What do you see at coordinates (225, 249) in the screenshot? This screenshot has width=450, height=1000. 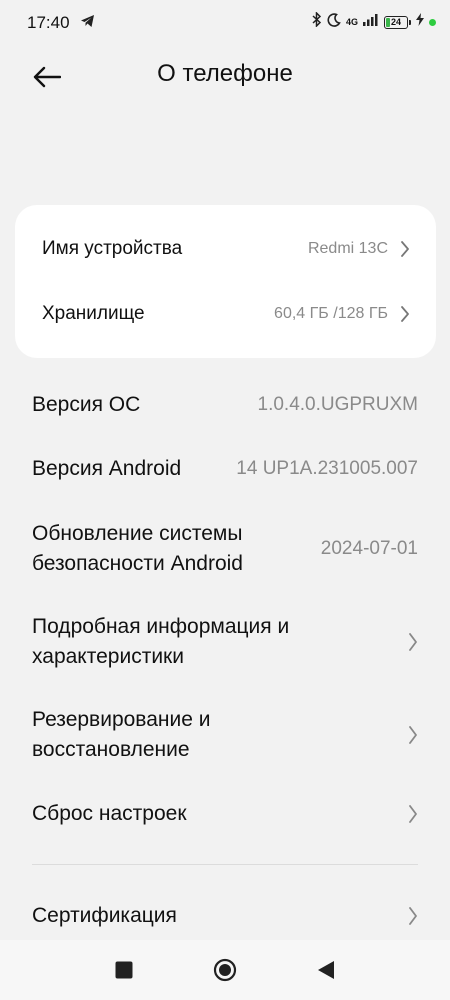 I see `device-name-row: Имя устройства Redmi 13C` at bounding box center [225, 249].